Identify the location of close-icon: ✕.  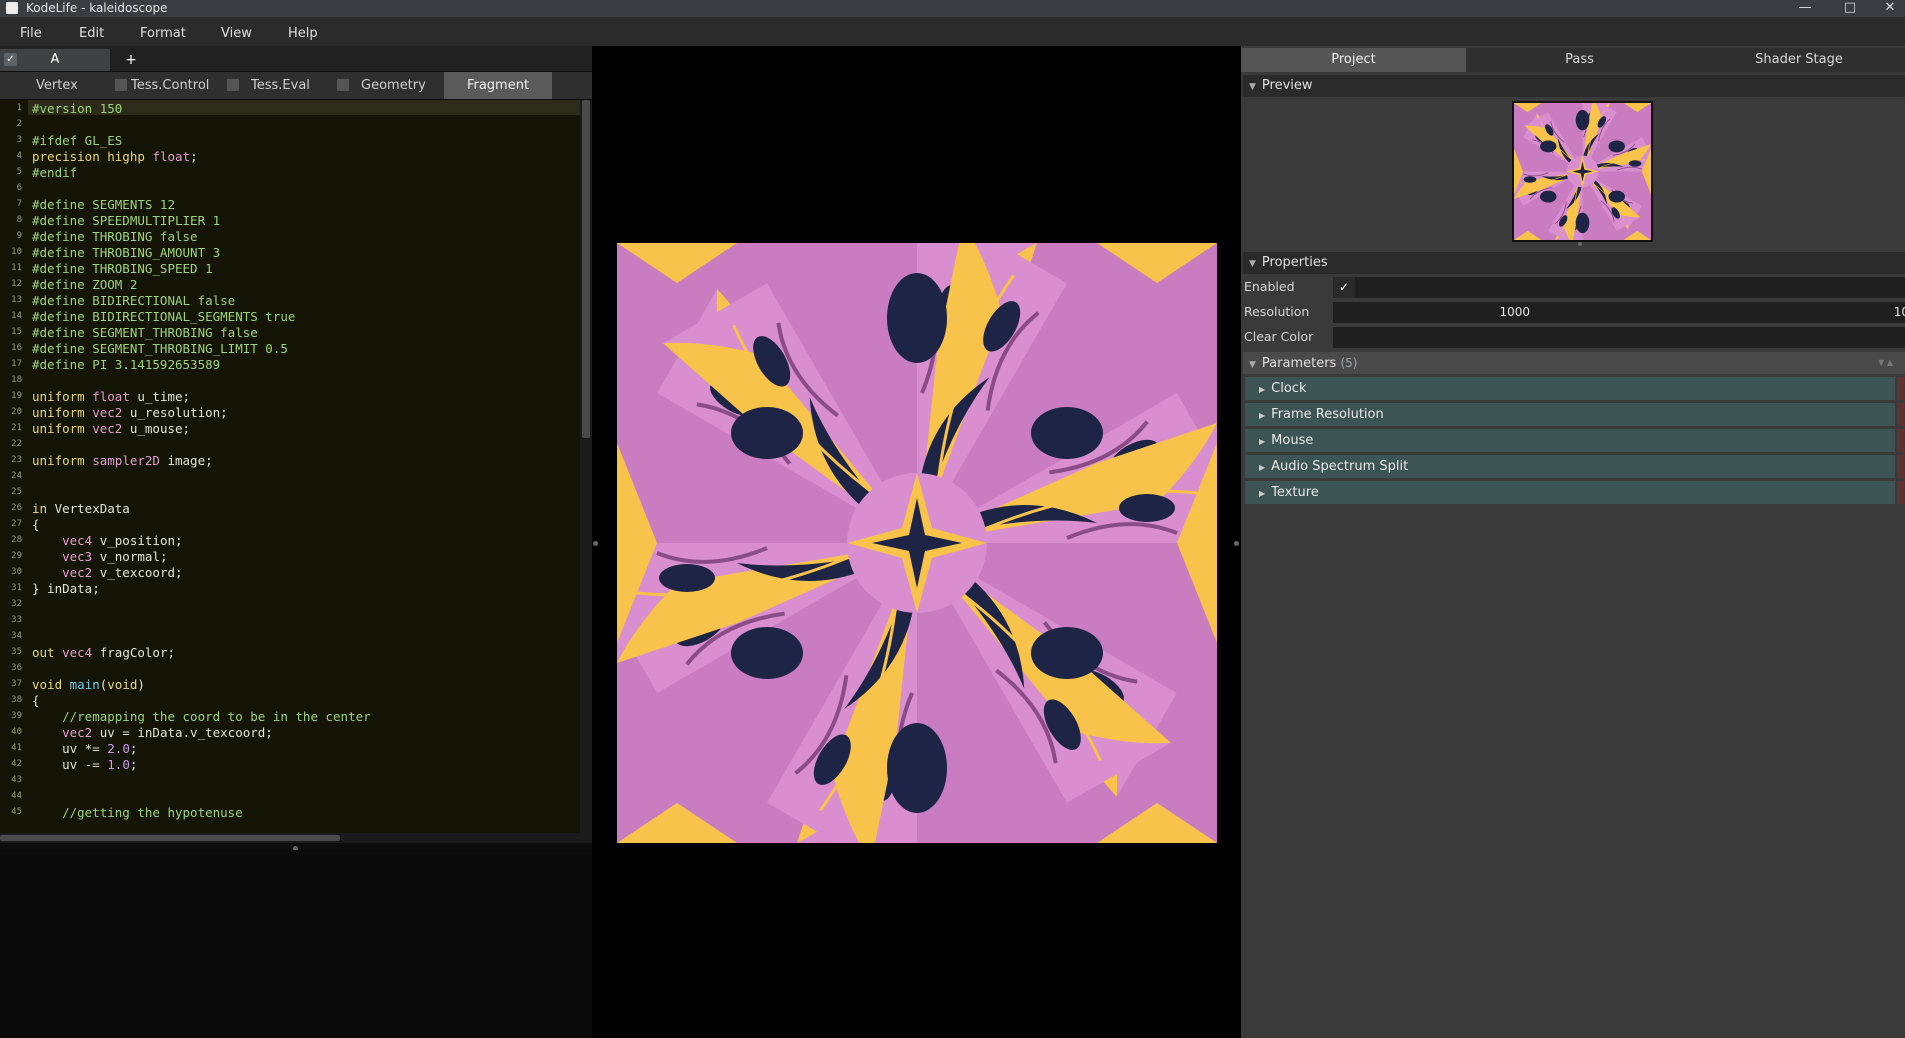
(1890, 8).